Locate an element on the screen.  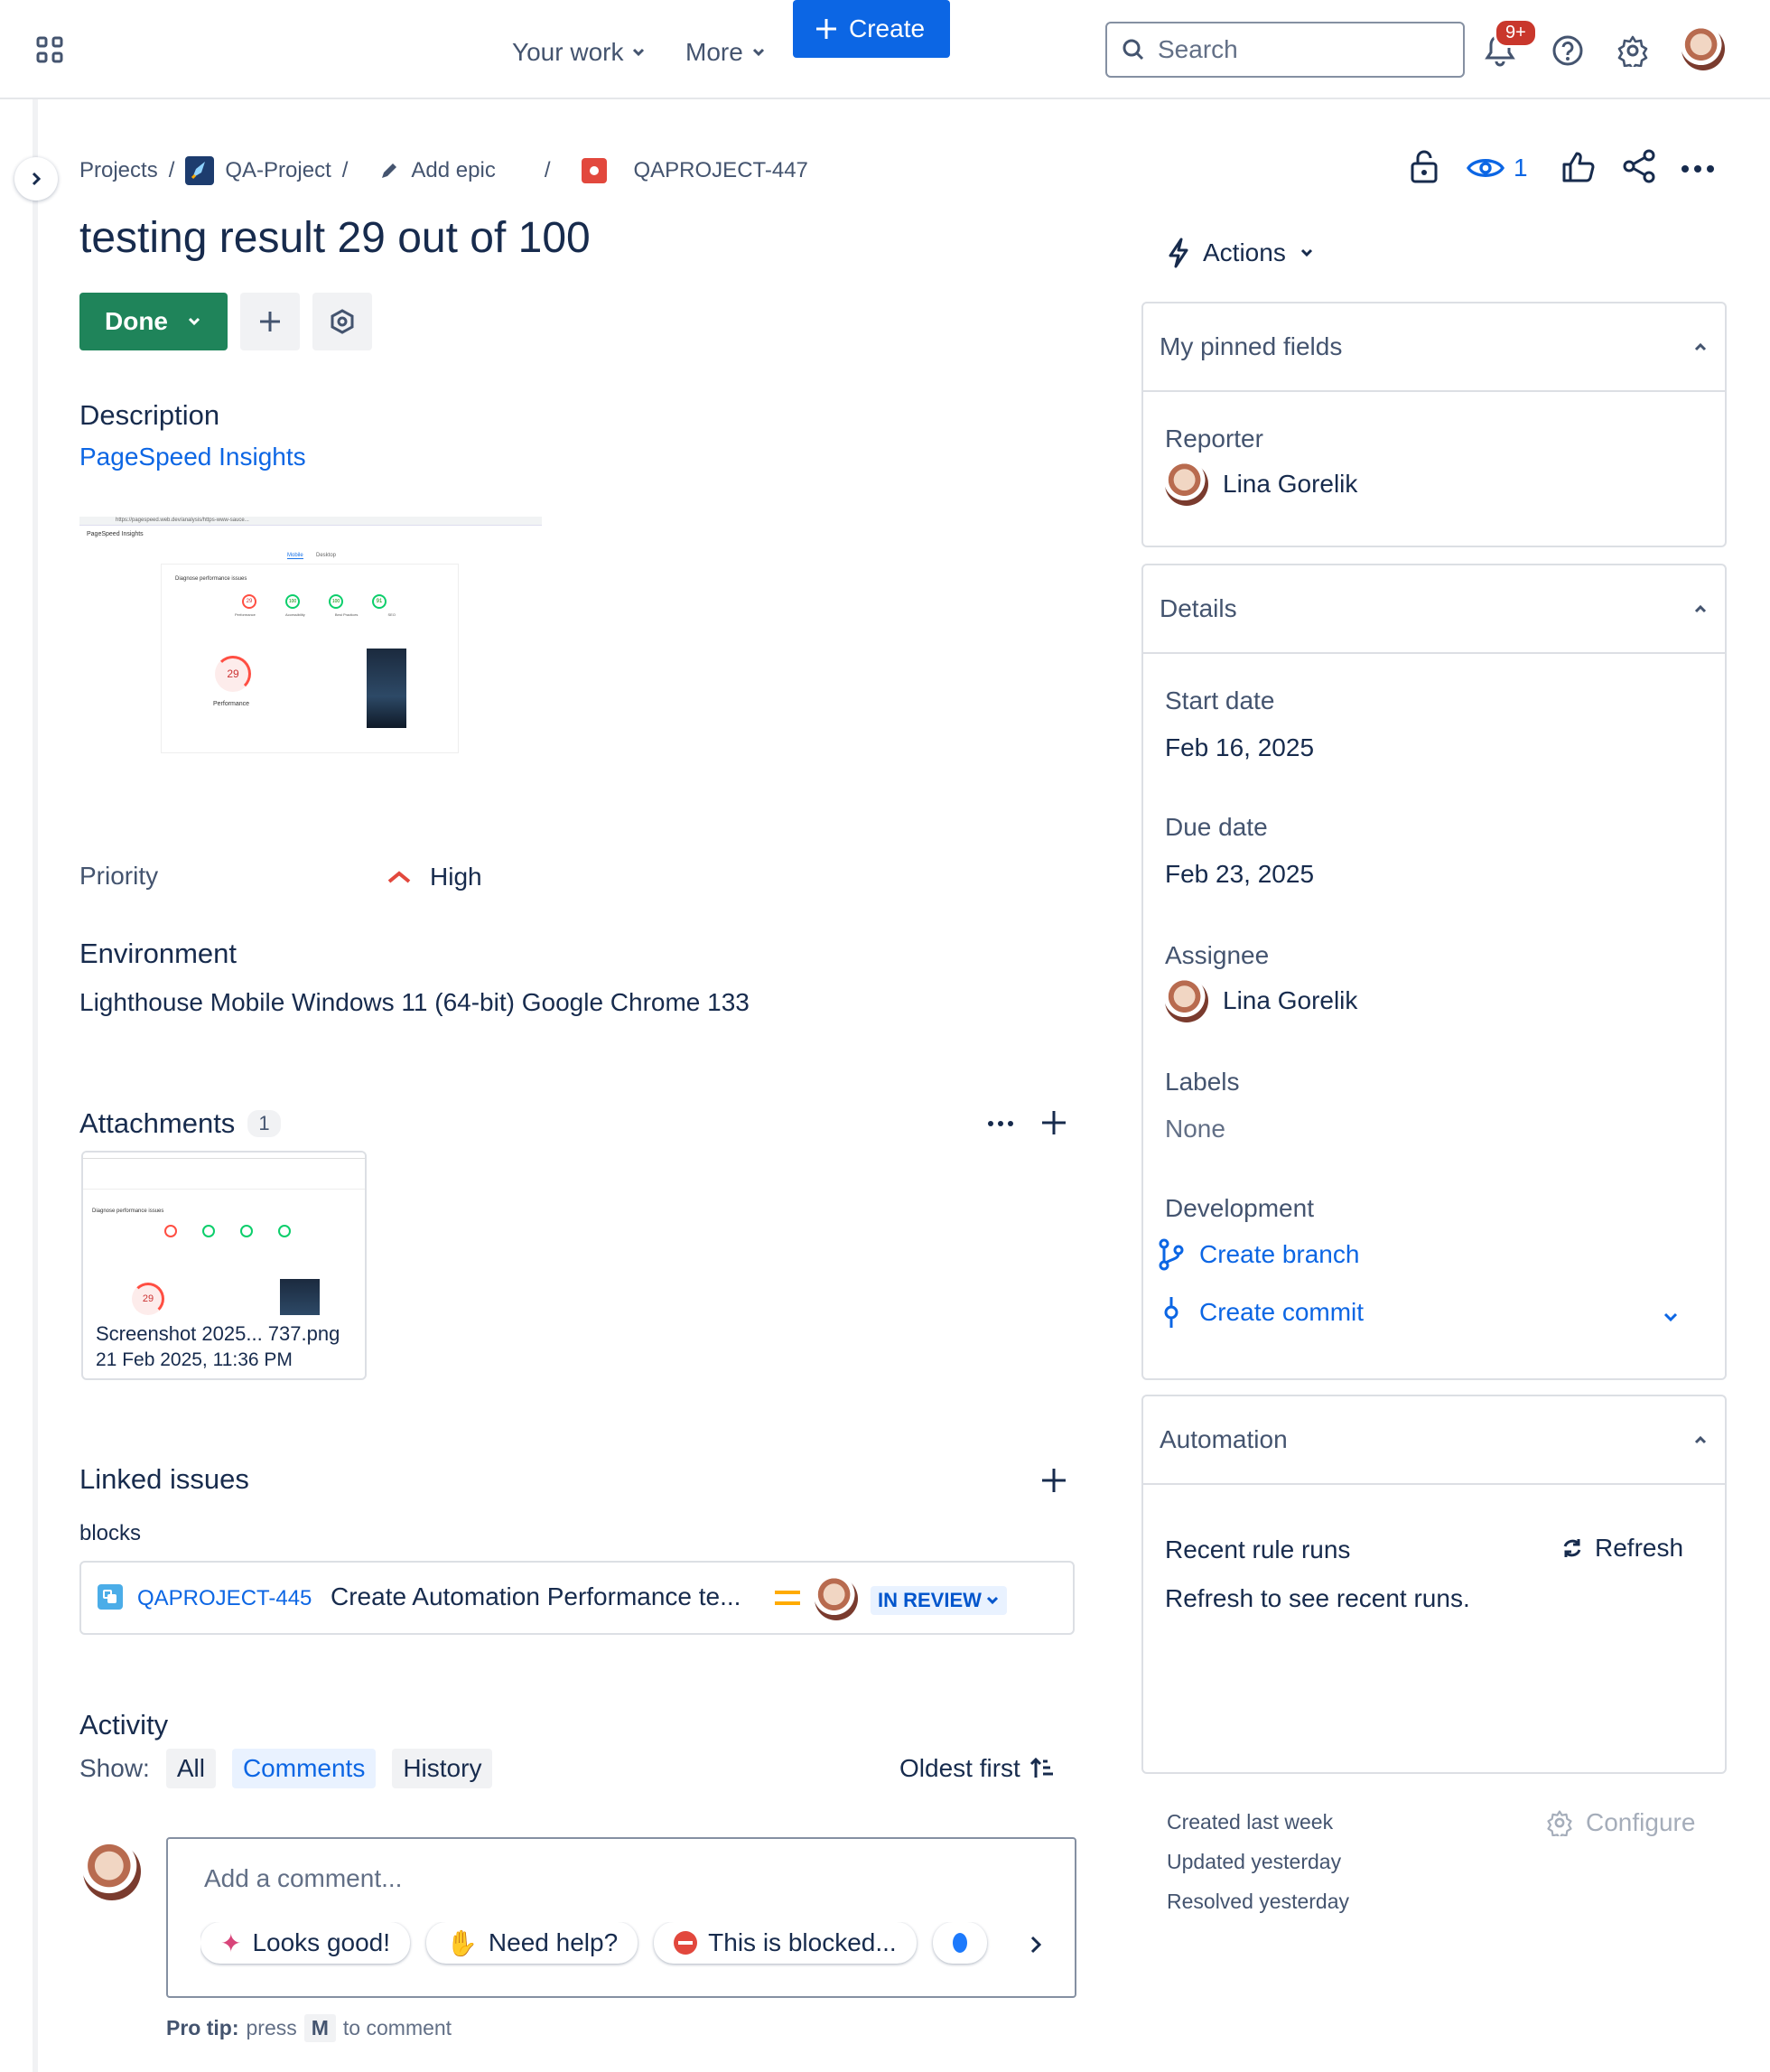
expand-sidebar-button is located at coordinates (36, 179).